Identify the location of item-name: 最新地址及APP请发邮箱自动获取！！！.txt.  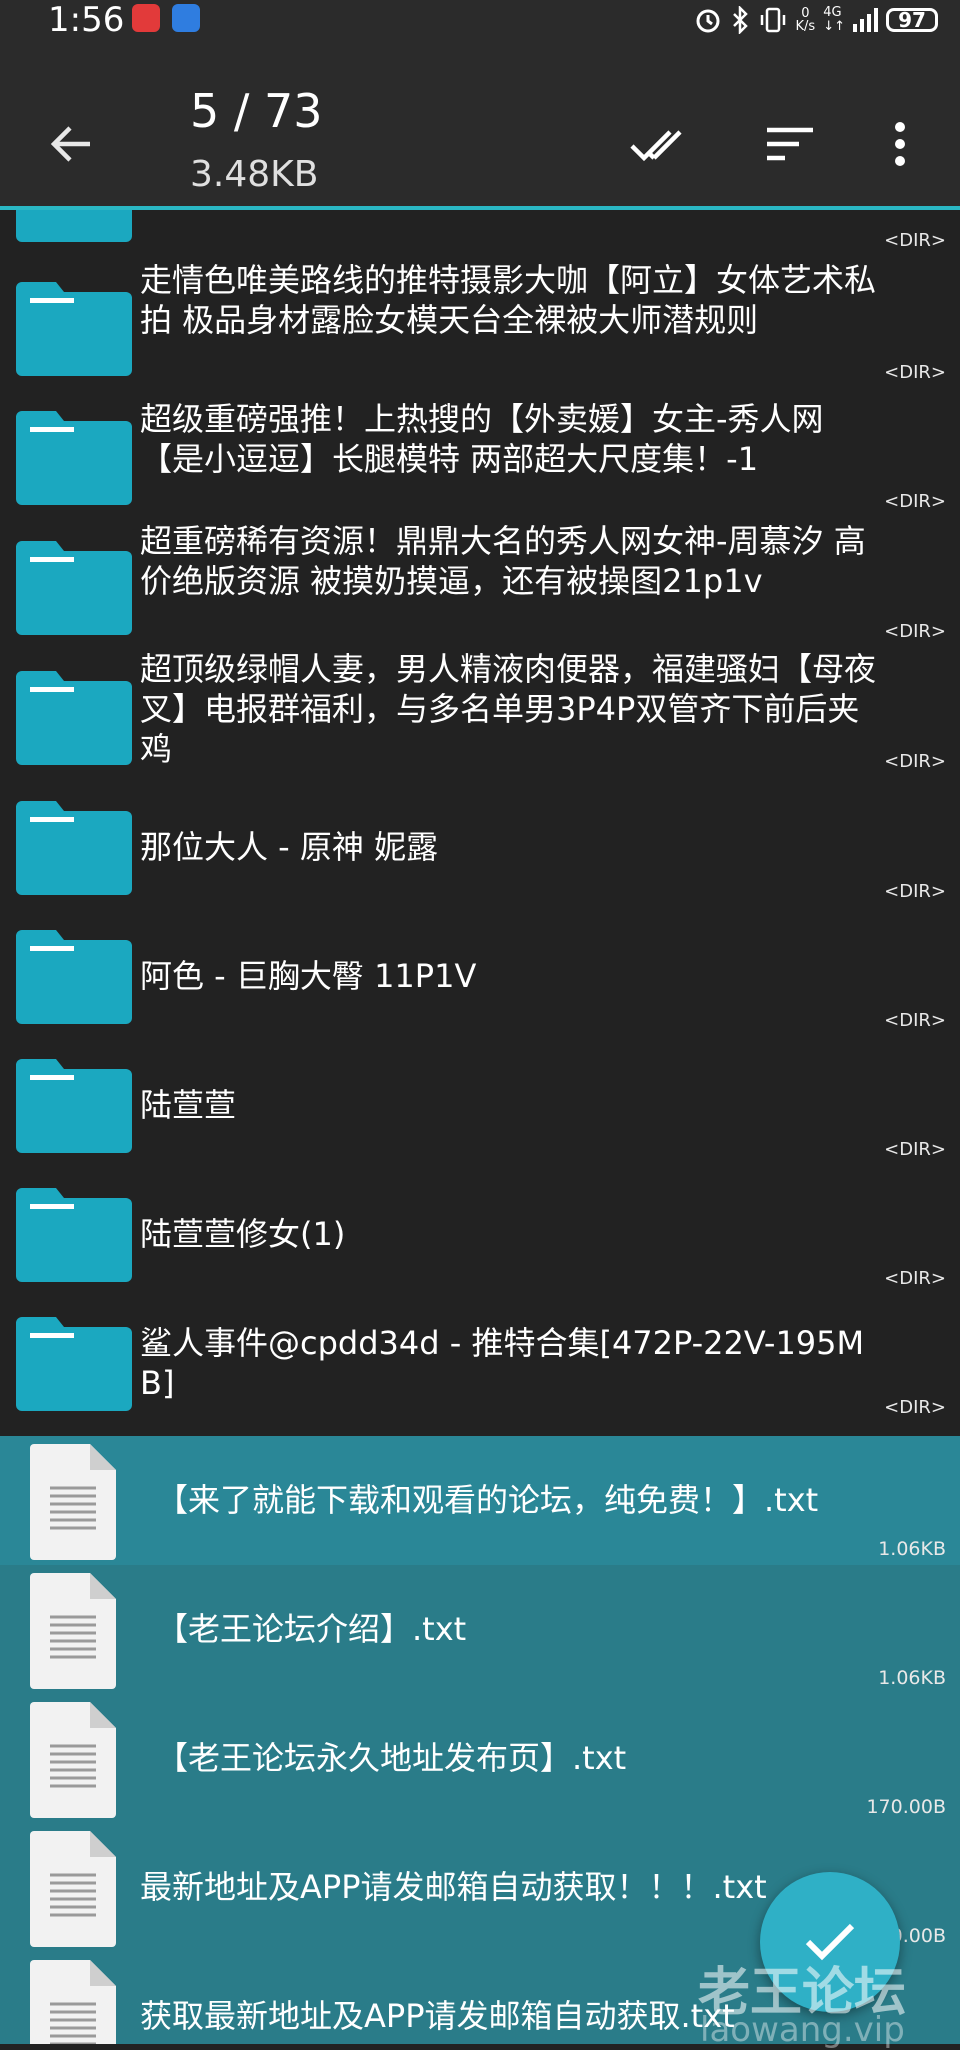
(453, 1887).